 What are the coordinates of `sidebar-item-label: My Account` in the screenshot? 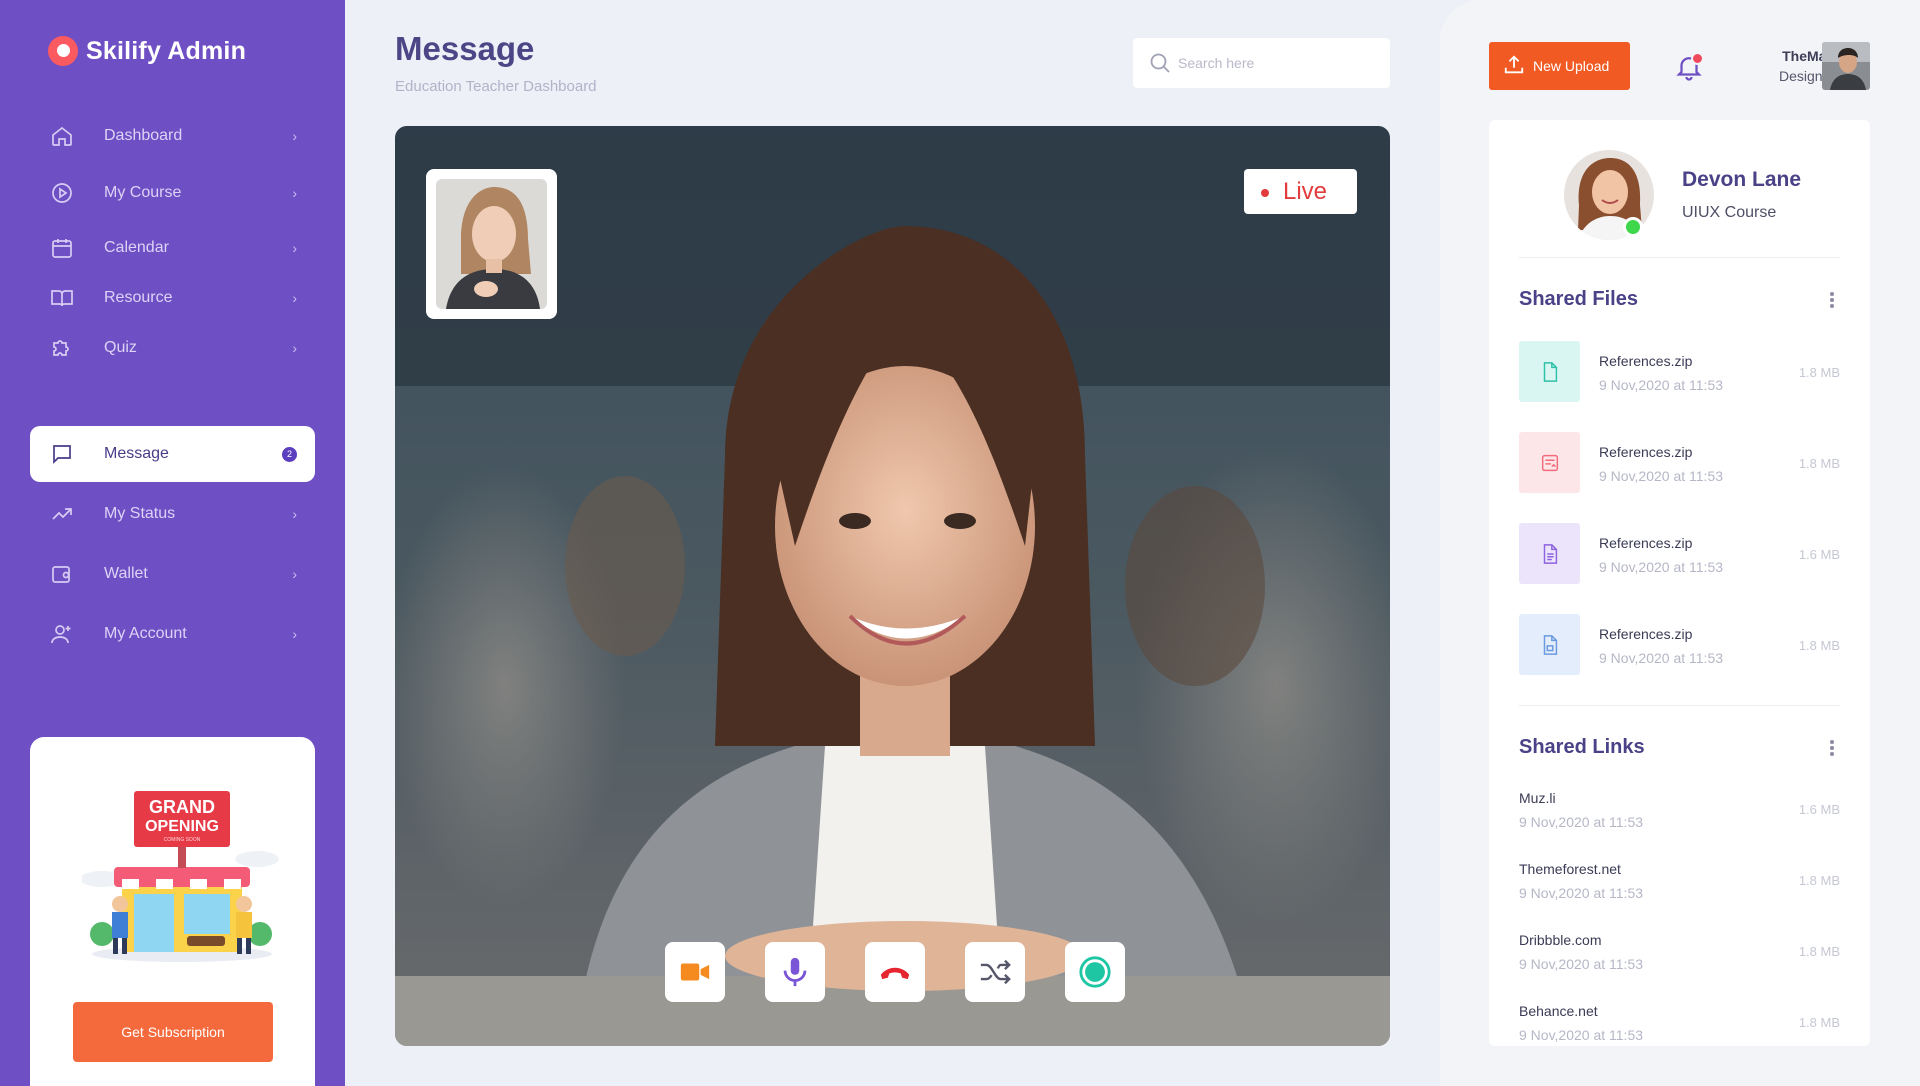 It's located at (145, 633).